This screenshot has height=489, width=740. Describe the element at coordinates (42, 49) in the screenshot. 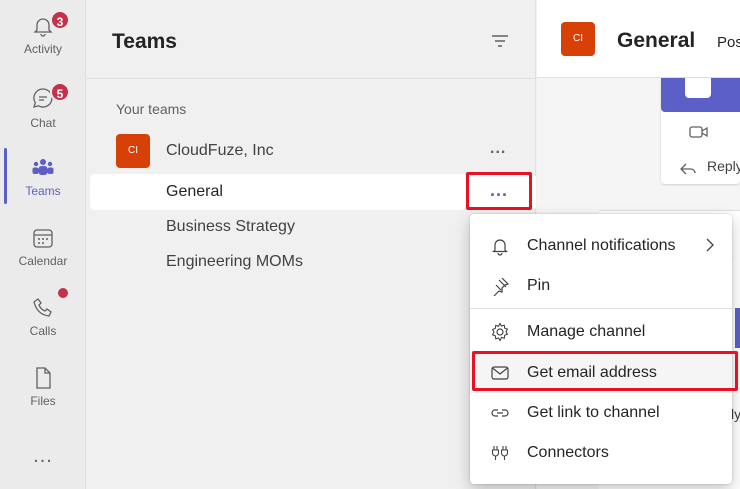

I see `rail-label-activity: Activity` at that location.